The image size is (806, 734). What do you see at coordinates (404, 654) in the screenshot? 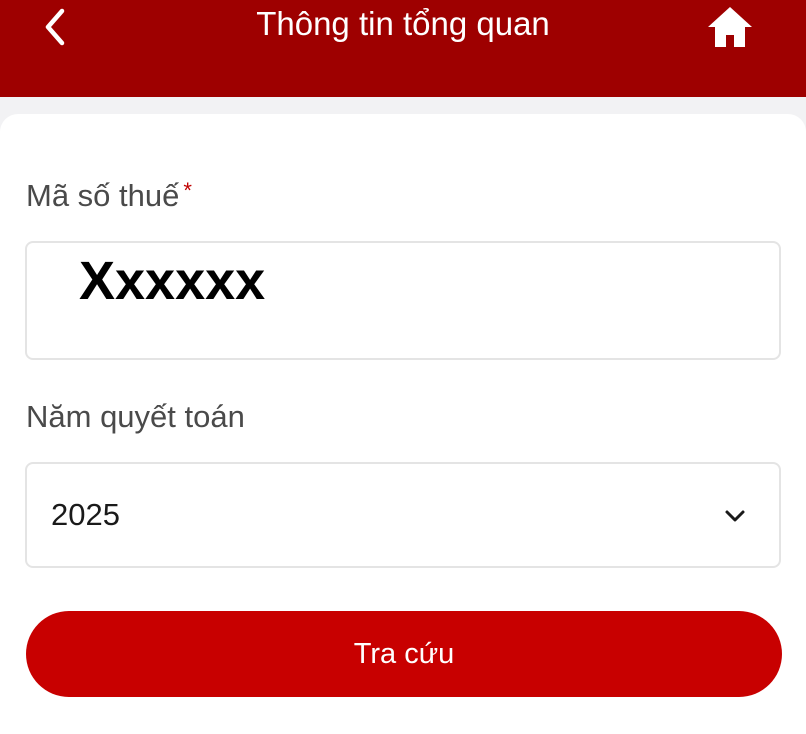
I see `lookup-button: Tra cứu` at bounding box center [404, 654].